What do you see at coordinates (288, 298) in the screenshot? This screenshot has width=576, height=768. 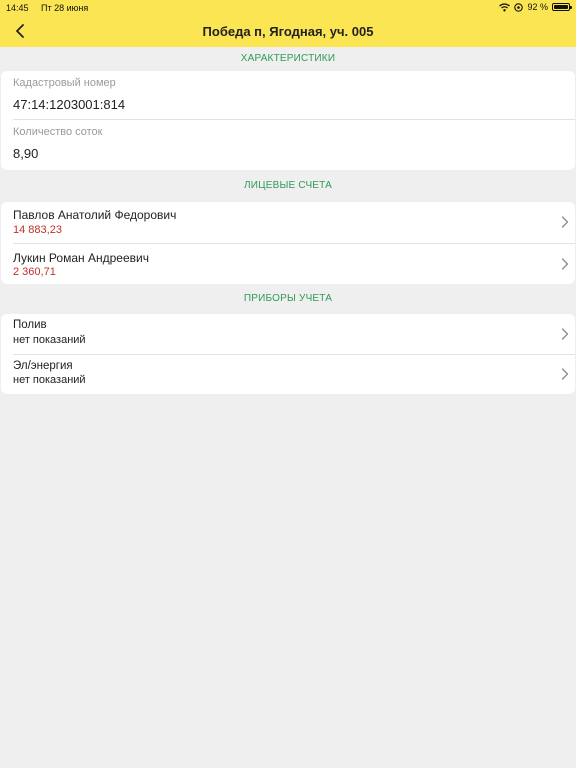 I see `section-meters-title: ПРИБОРЫ УЧЕТА` at bounding box center [288, 298].